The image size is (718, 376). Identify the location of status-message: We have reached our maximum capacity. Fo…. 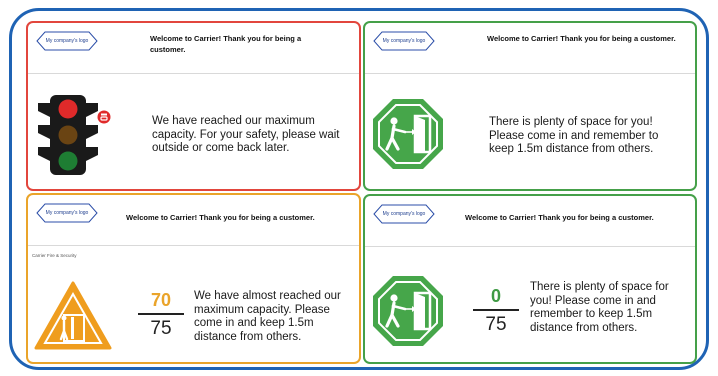
(246, 134).